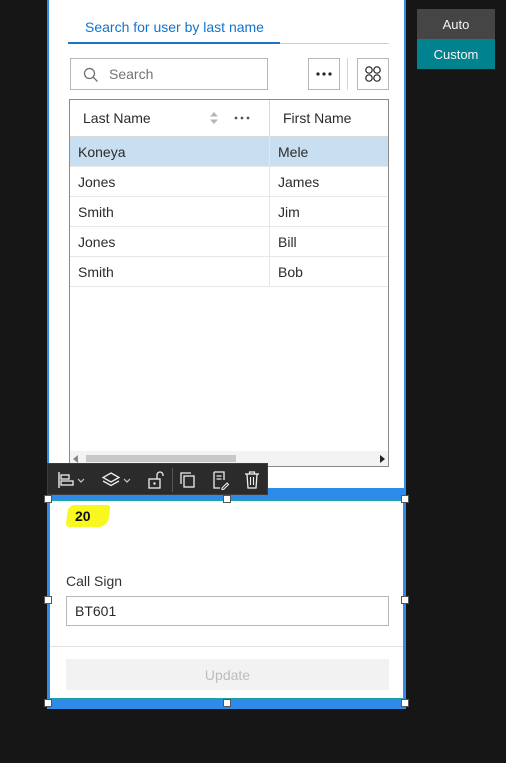 This screenshot has height=763, width=506. I want to click on count-value: 20, so click(83, 516).